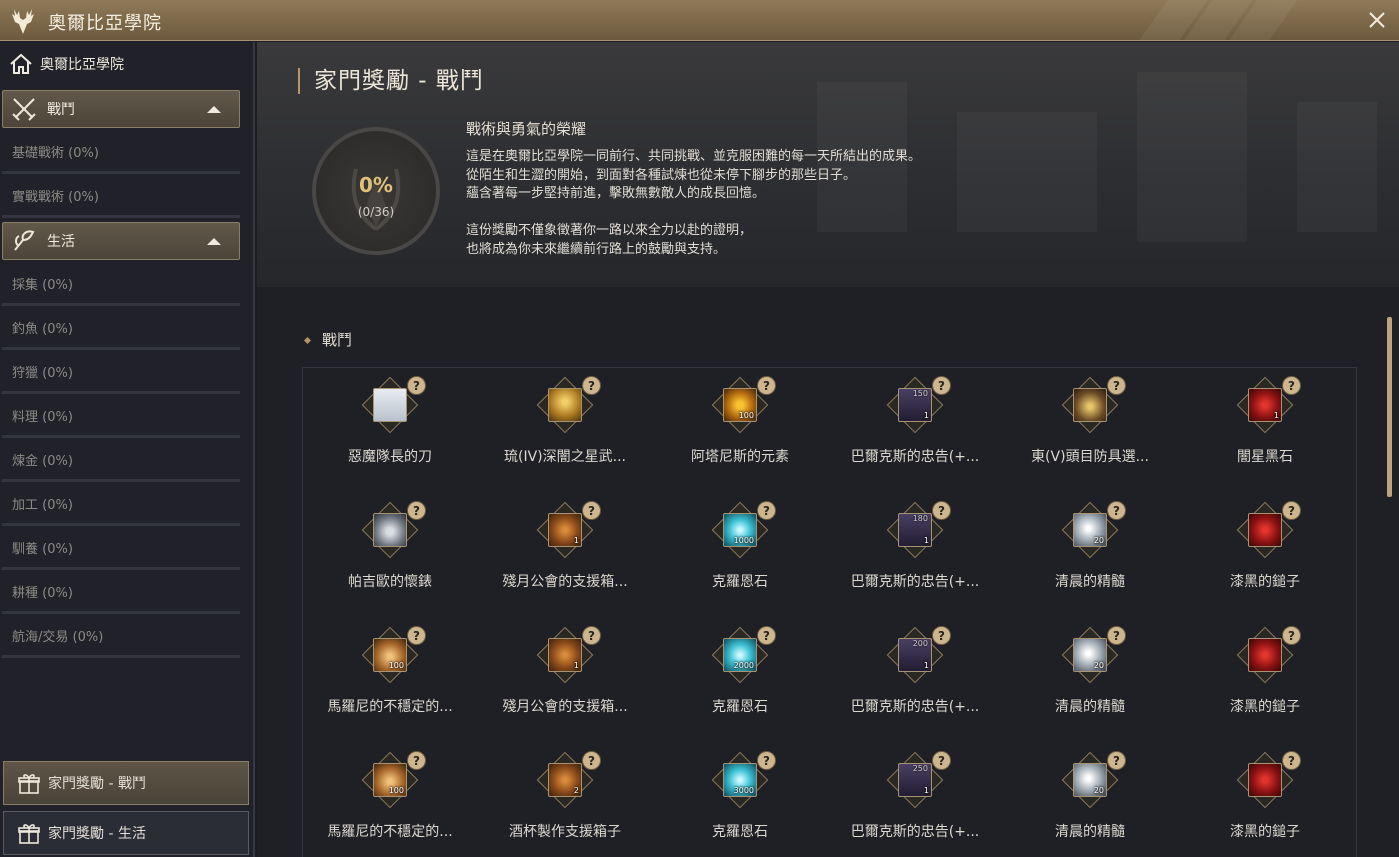 This screenshot has height=857, width=1399. I want to click on cron-stone-icon: 2000, so click(740, 655).